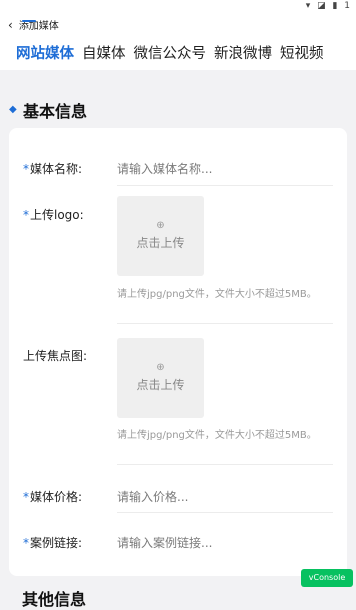 The width and height of the screenshot is (356, 610). Describe the element at coordinates (170, 52) in the screenshot. I see `tab-wechat-official: 微信公众号` at that location.